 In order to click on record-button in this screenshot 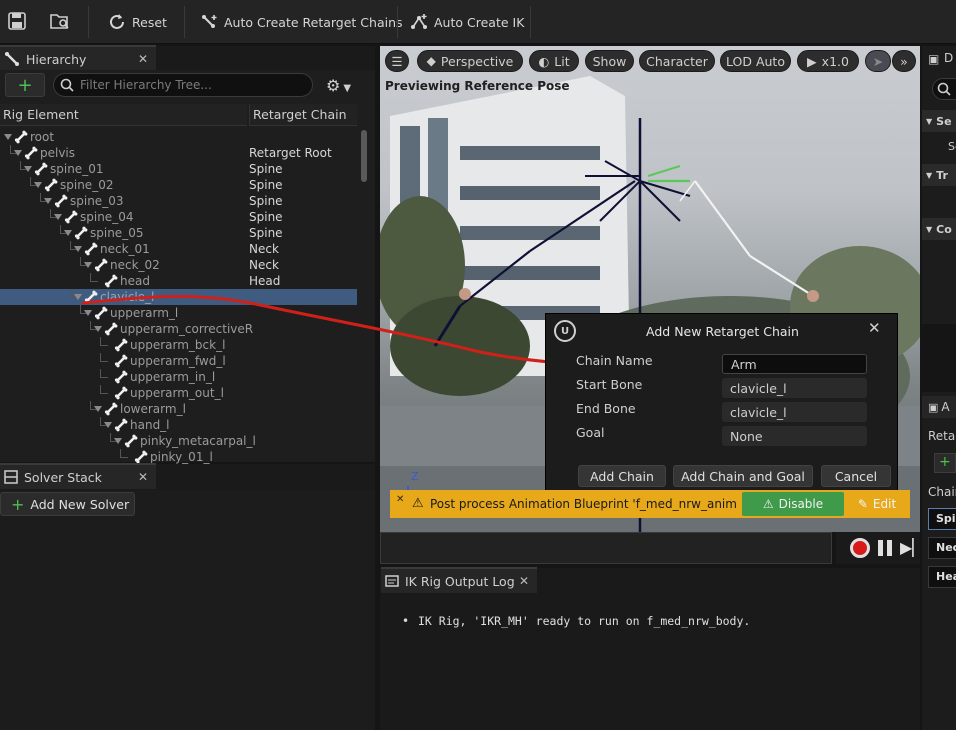, I will do `click(860, 548)`.